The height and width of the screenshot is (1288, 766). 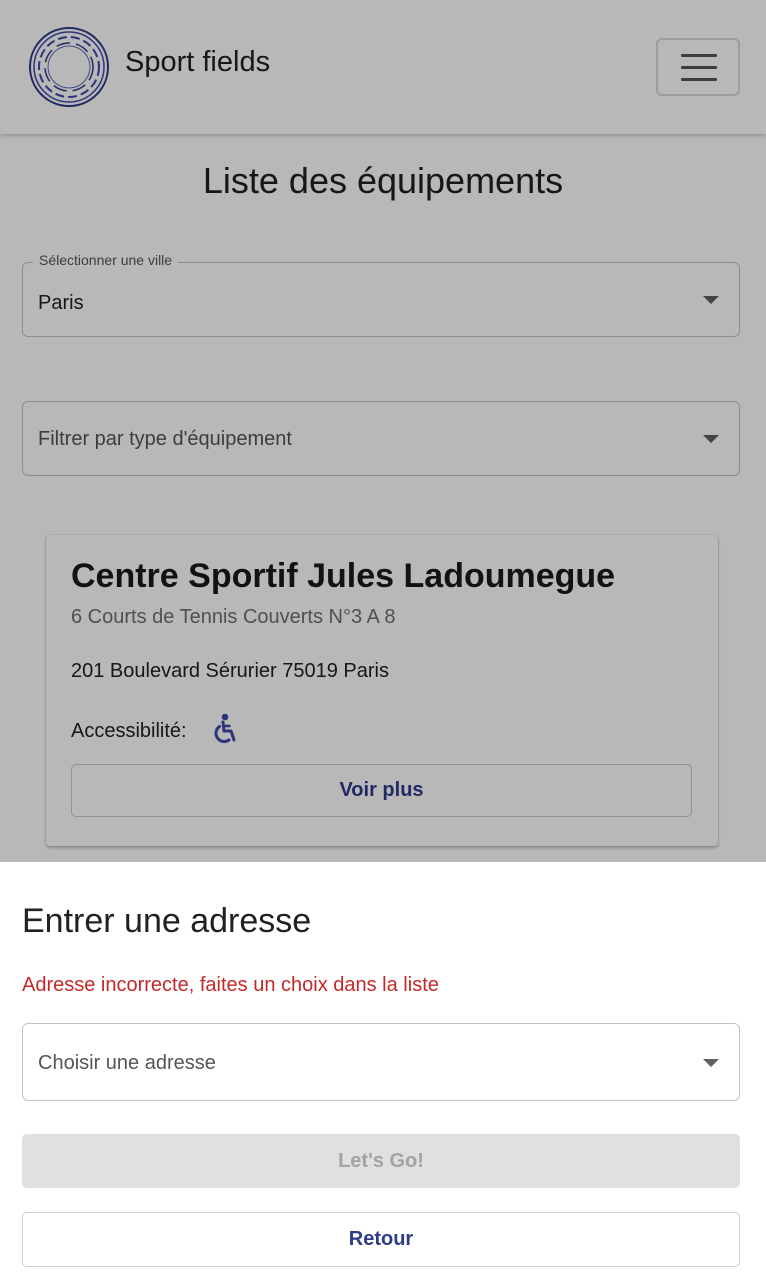 I want to click on address-select-placeholder: Choisir une adresse, so click(x=127, y=1063).